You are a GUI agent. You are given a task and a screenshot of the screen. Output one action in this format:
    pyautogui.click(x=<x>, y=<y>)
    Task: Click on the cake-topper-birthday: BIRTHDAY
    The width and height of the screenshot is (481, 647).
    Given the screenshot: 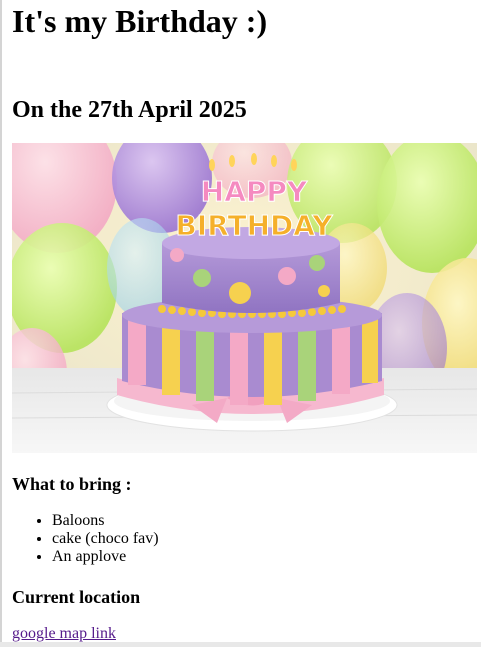 What is the action you would take?
    pyautogui.click(x=254, y=225)
    